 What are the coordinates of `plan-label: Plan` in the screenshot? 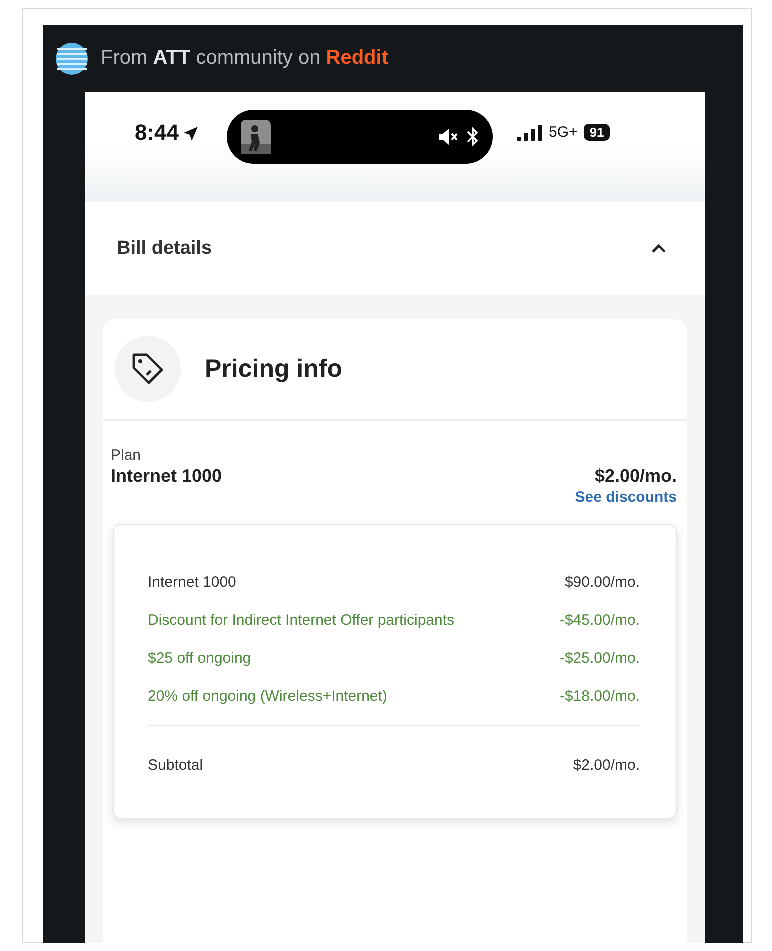 It's located at (126, 455).